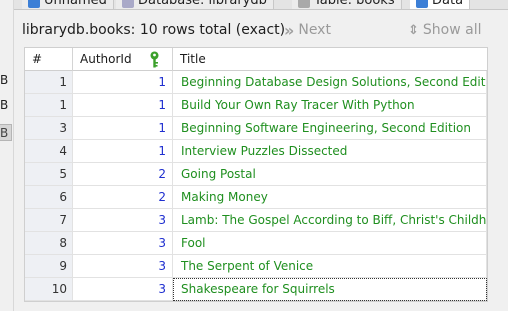  I want to click on table-row: 5 2 Going Postal, so click(256, 174).